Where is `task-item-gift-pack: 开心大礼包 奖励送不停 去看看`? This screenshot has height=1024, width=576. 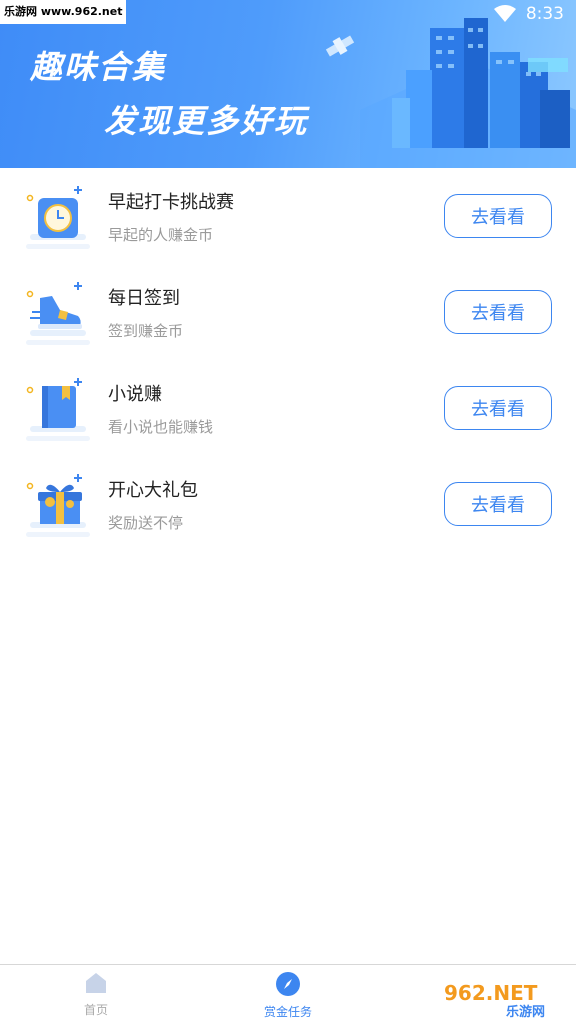
task-item-gift-pack: 开心大礼包 奖励送不停 去看看 is located at coordinates (288, 516).